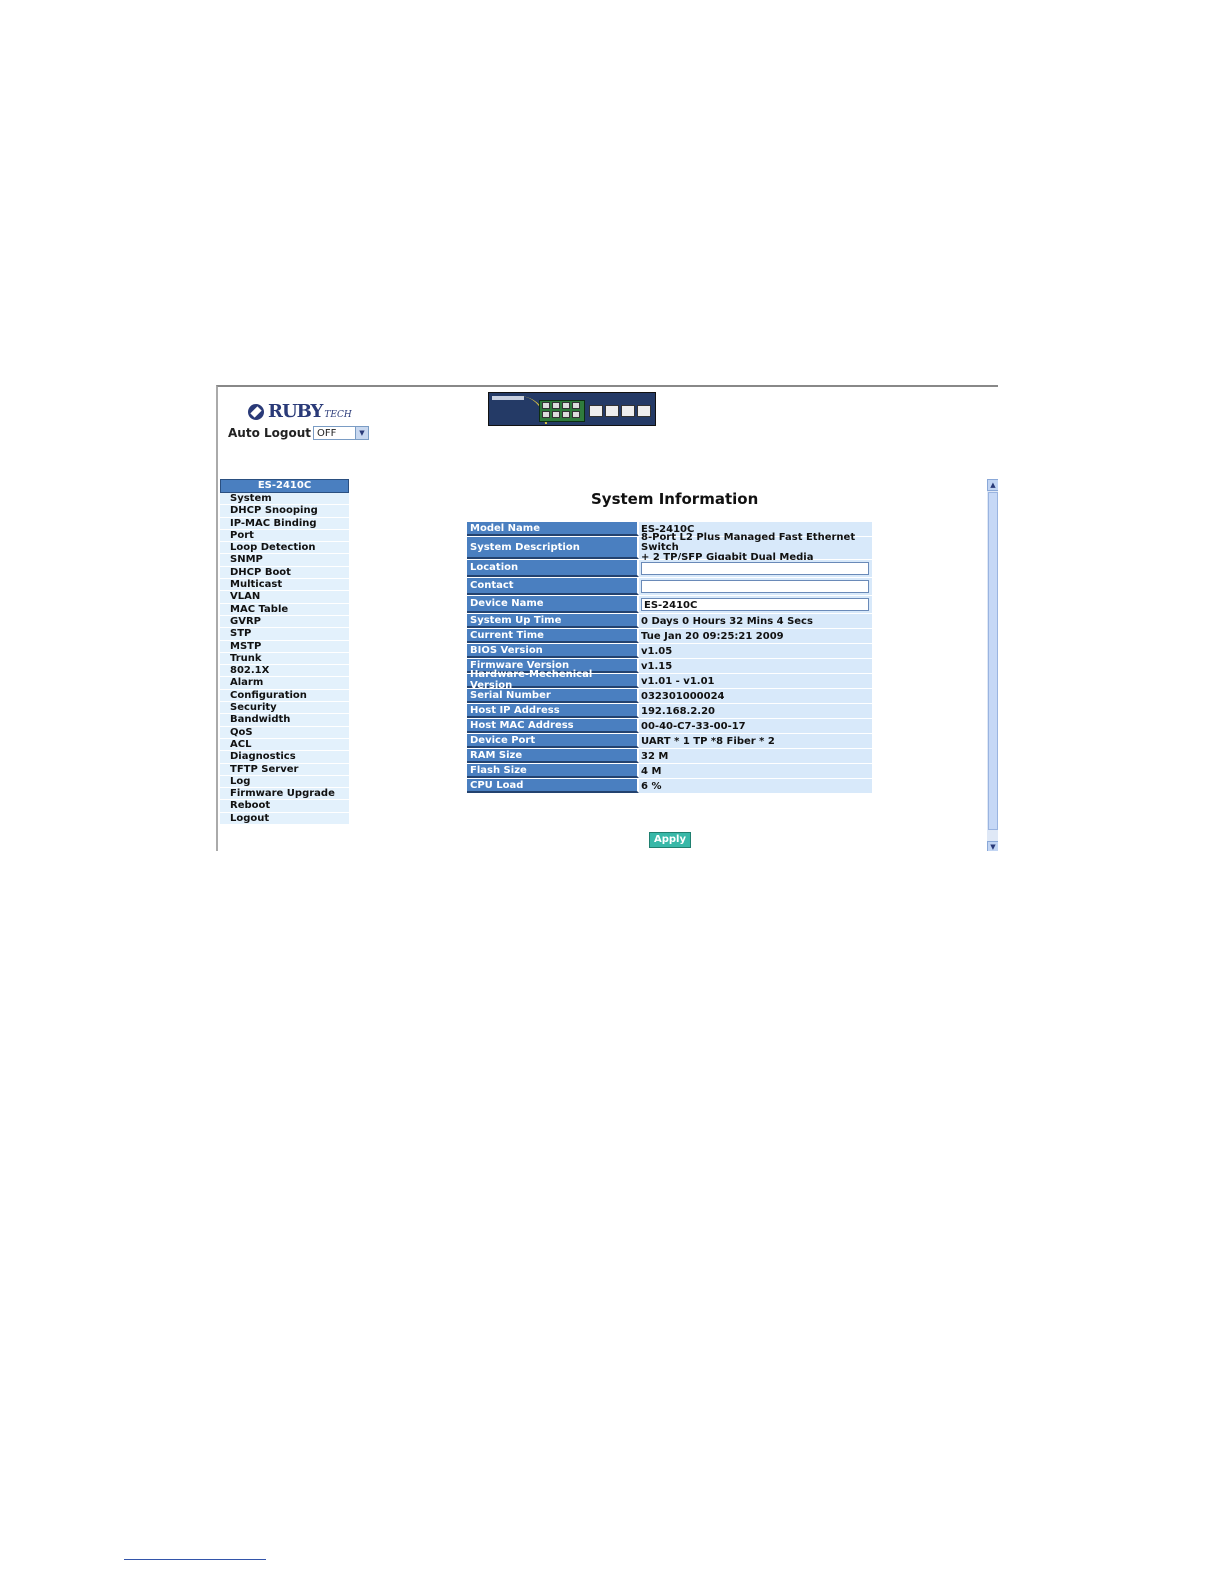  What do you see at coordinates (553, 529) in the screenshot?
I see `info-label: Model Name` at bounding box center [553, 529].